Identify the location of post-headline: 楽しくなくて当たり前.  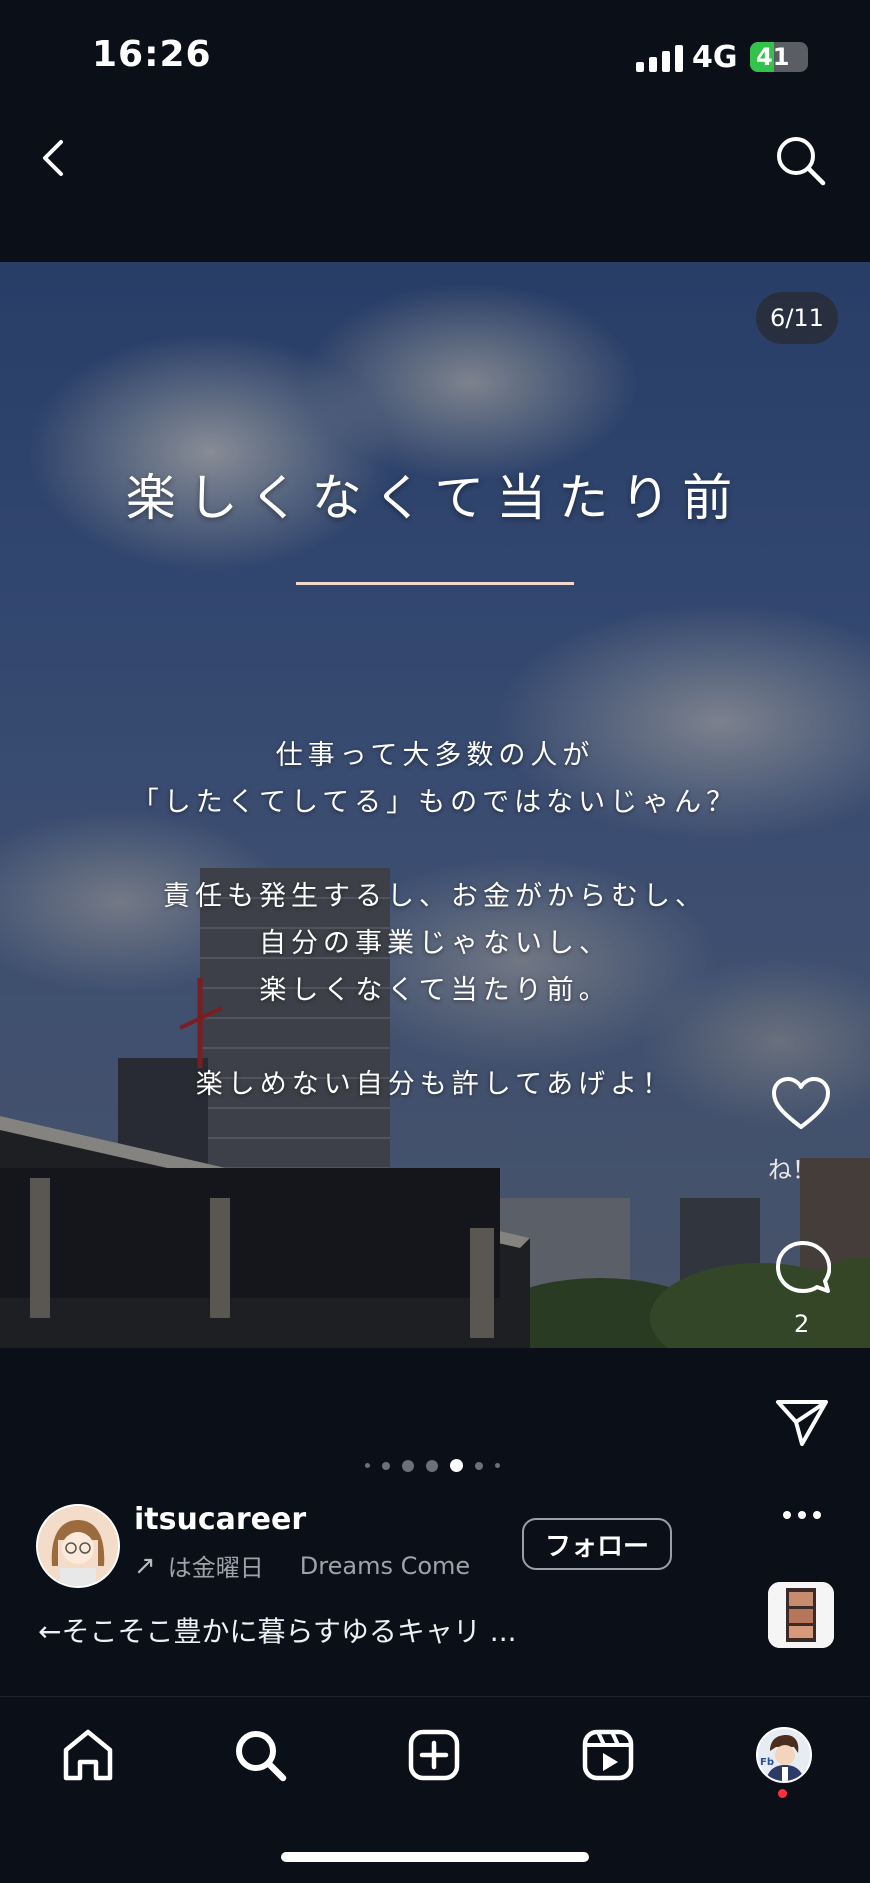
(435, 498).